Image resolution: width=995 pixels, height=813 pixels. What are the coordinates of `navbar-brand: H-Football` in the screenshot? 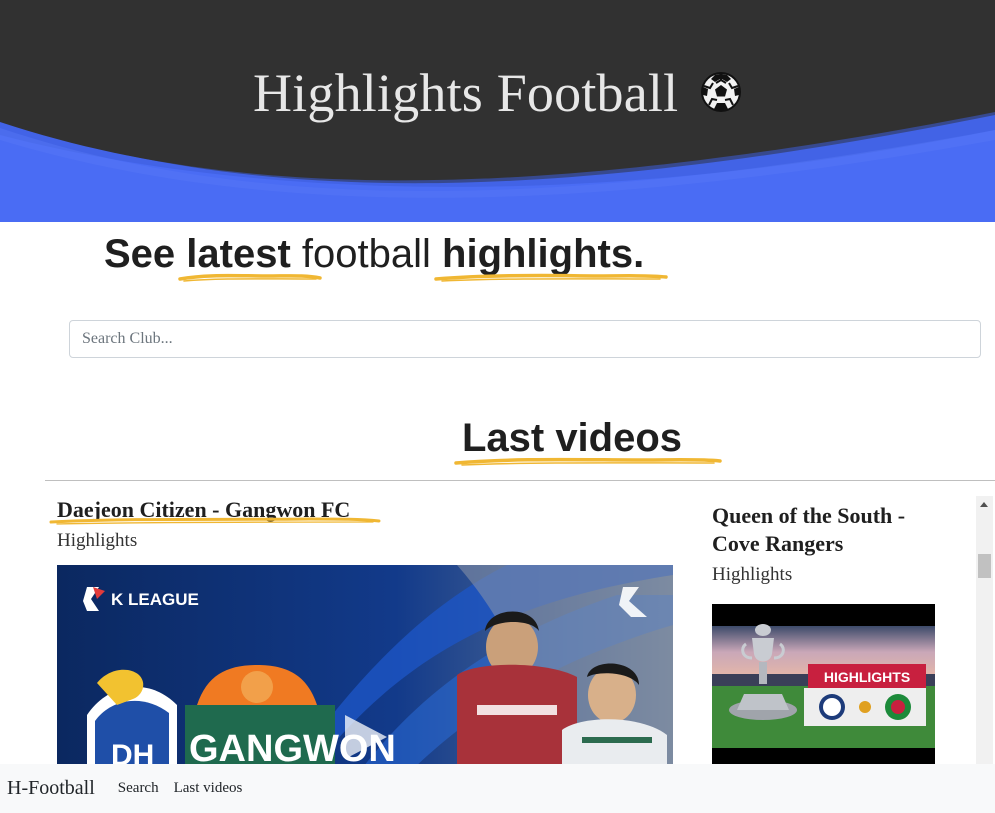 It's located at (51, 788).